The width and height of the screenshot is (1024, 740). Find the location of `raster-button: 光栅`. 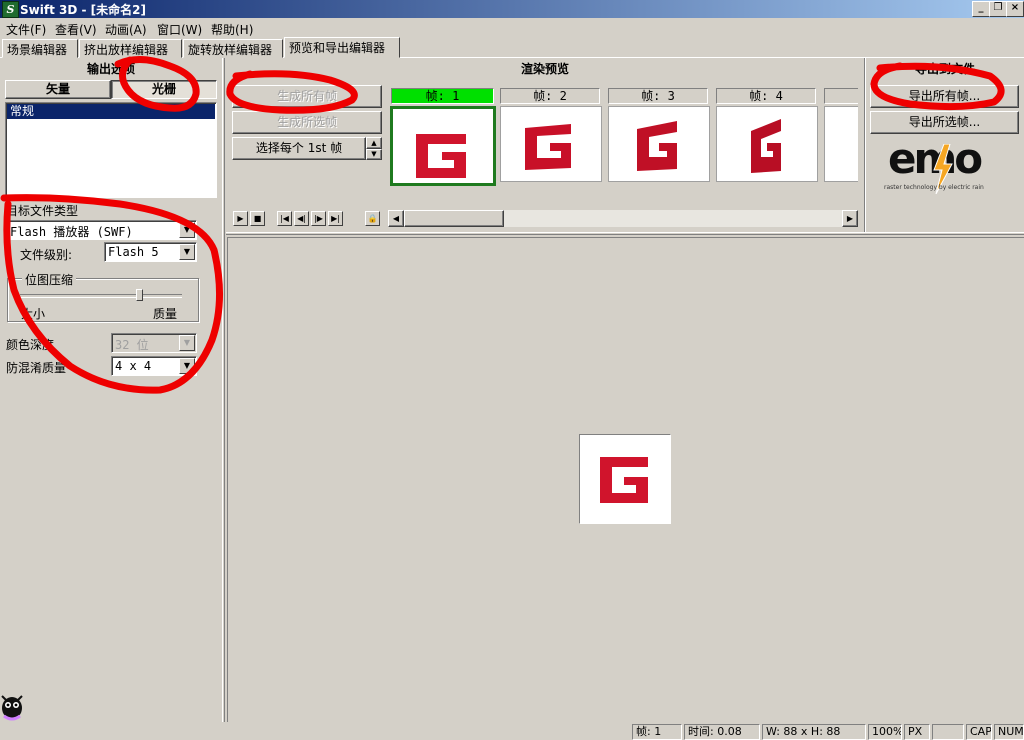

raster-button: 光栅 is located at coordinates (164, 89).